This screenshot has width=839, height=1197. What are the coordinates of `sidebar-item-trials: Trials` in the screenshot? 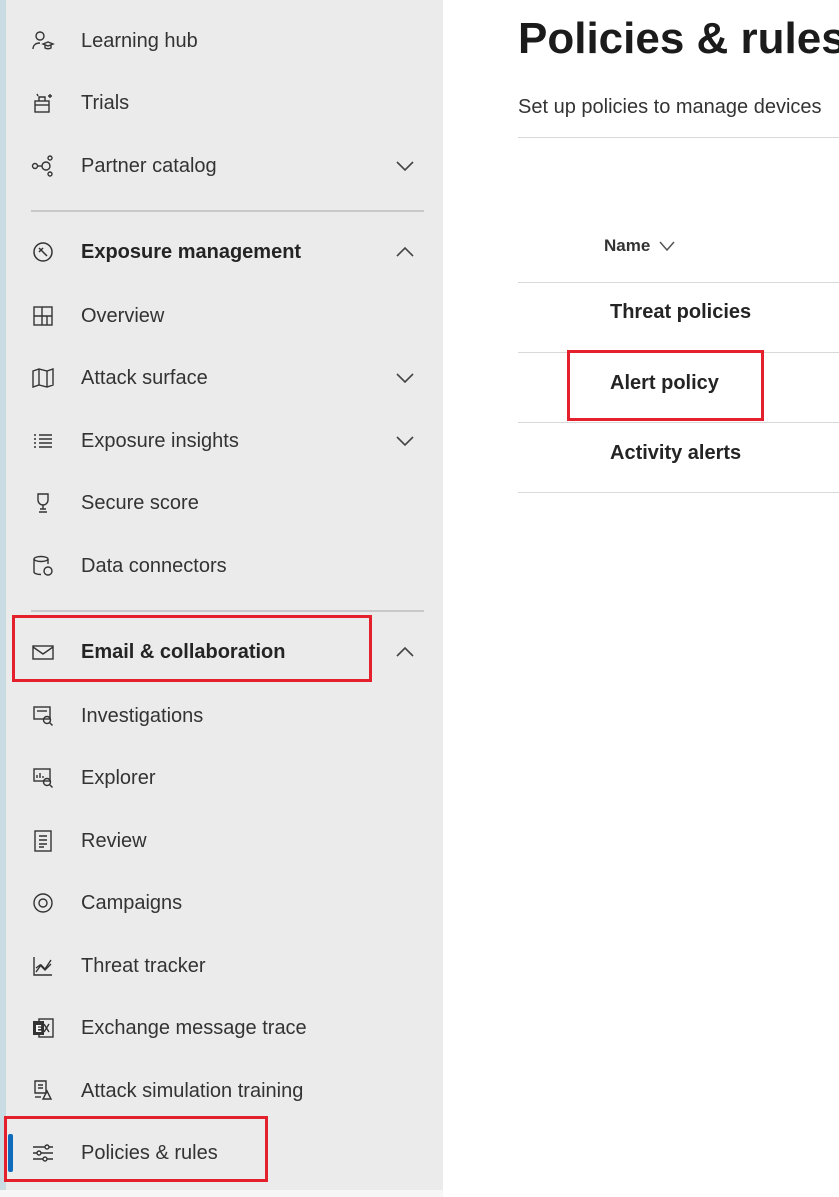 It's located at (224, 103).